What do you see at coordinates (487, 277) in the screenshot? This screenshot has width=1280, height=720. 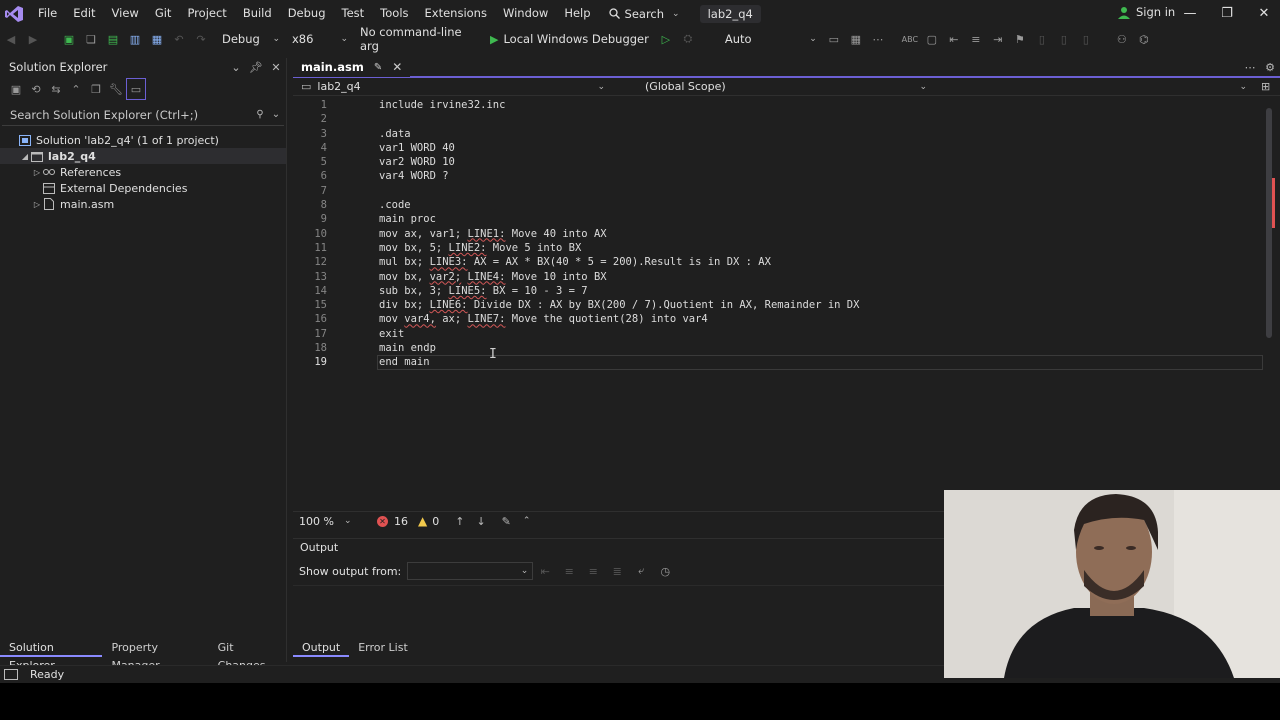 I see `error-squiggle: LINE4:` at bounding box center [487, 277].